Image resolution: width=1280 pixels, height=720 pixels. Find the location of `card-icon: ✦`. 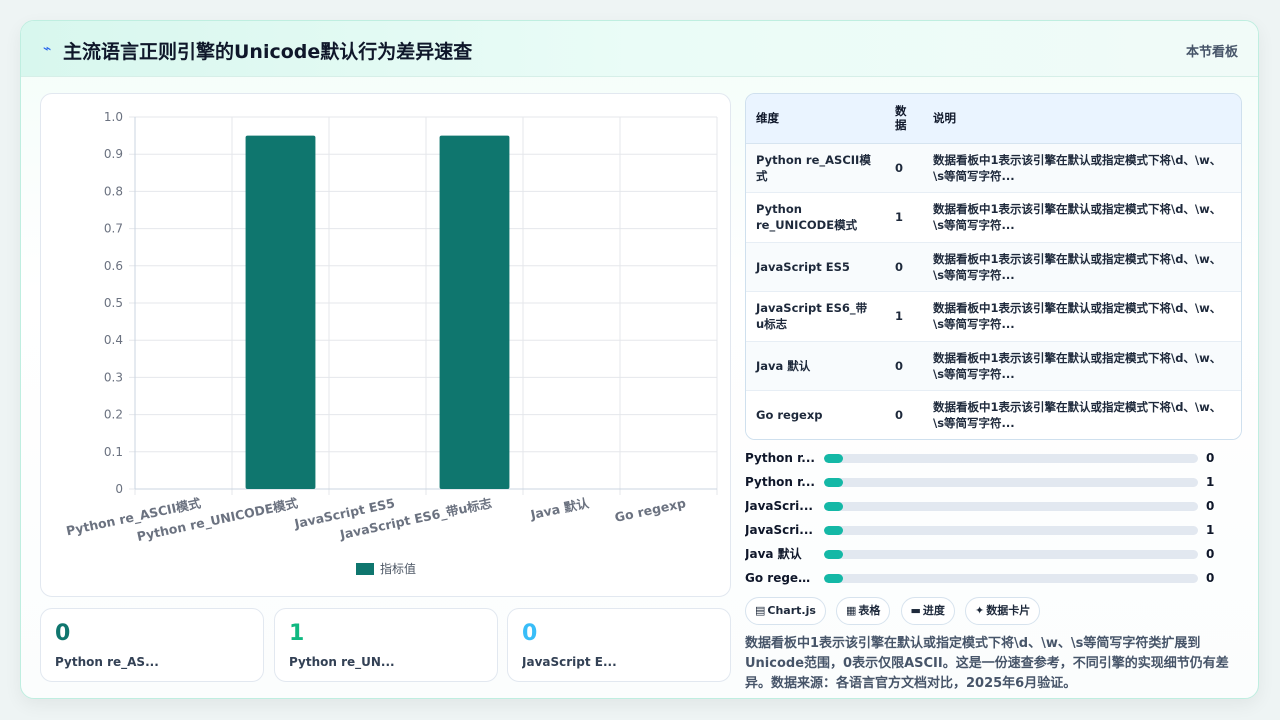

card-icon: ✦ is located at coordinates (980, 610).